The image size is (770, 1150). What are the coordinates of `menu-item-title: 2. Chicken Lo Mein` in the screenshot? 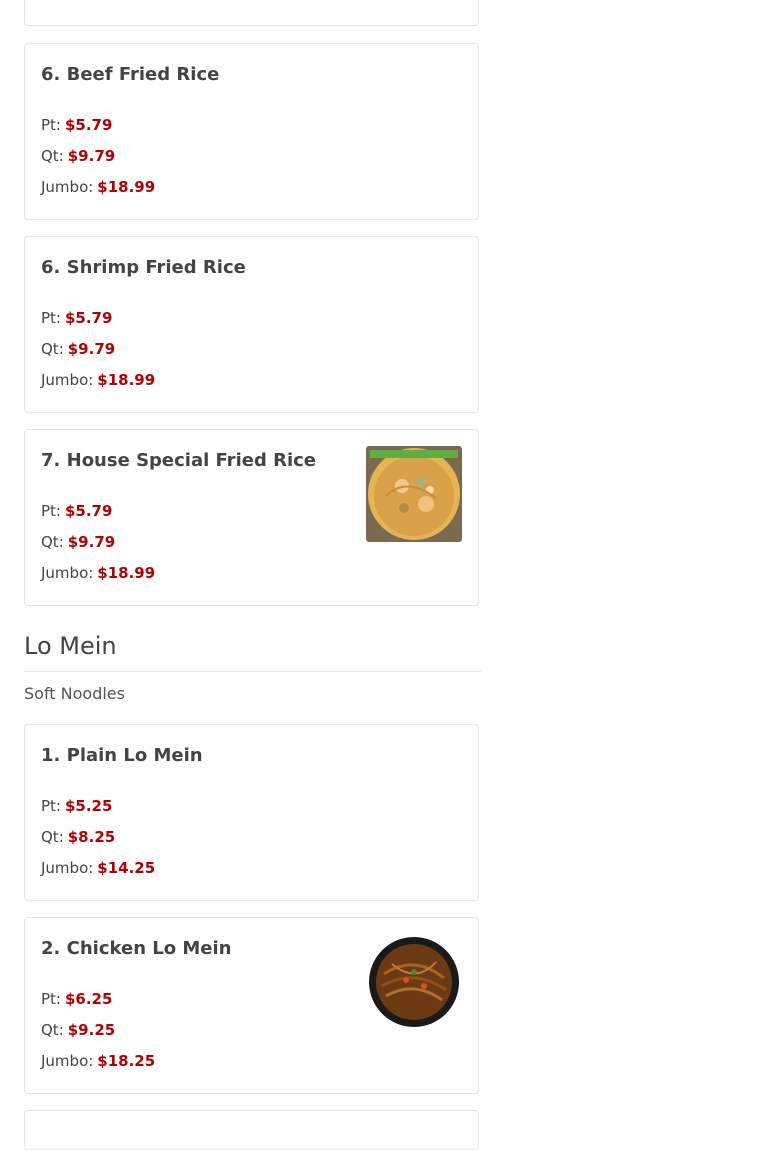 It's located at (136, 948).